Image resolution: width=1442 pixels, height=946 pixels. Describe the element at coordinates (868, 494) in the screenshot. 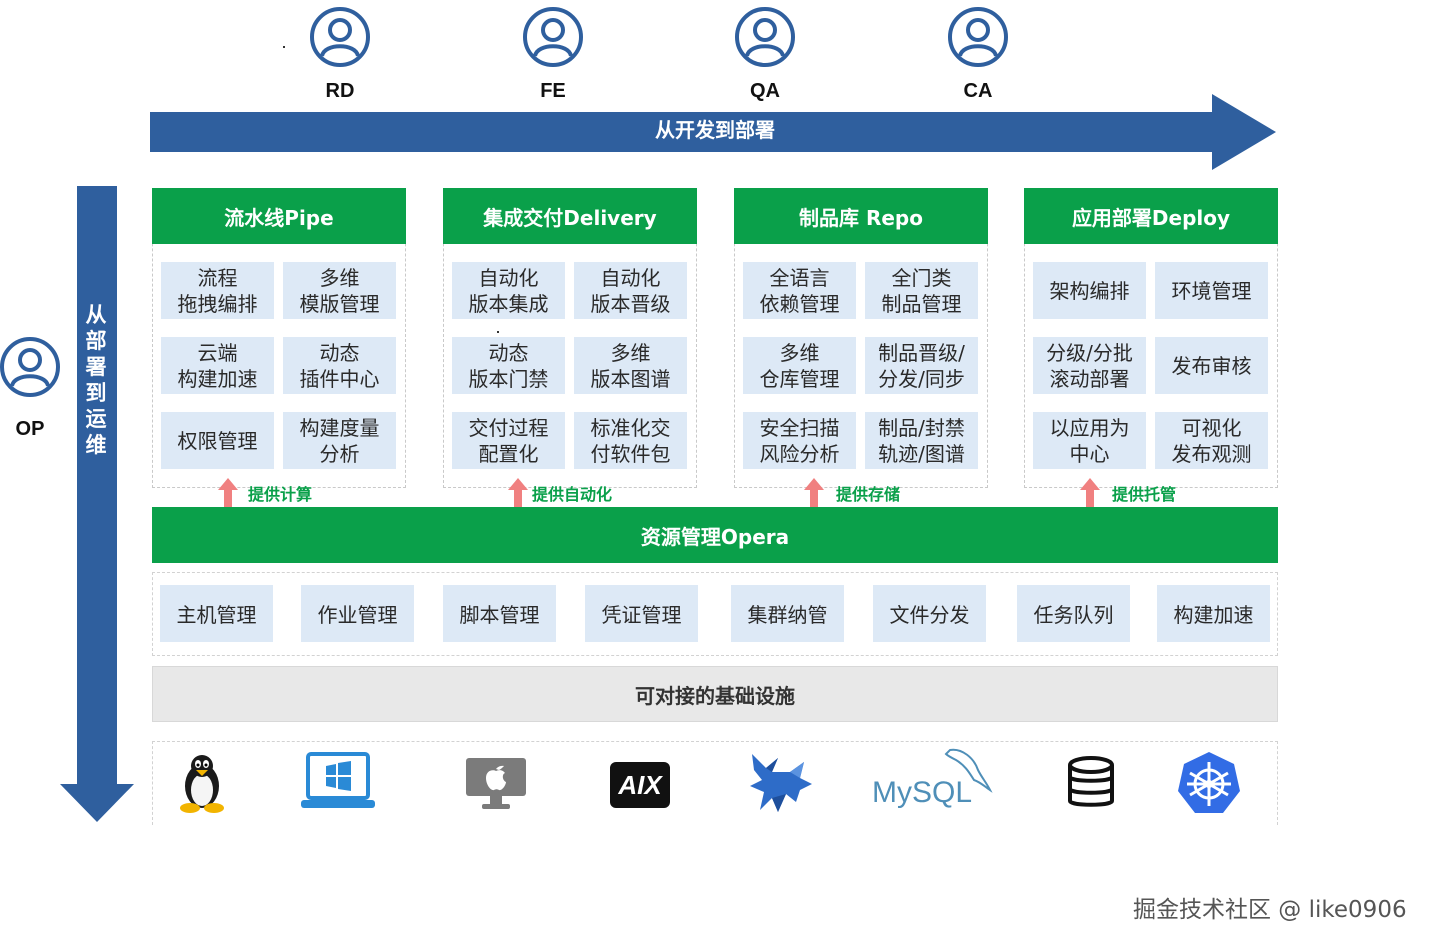

I see `provide-label: 提供存储` at that location.